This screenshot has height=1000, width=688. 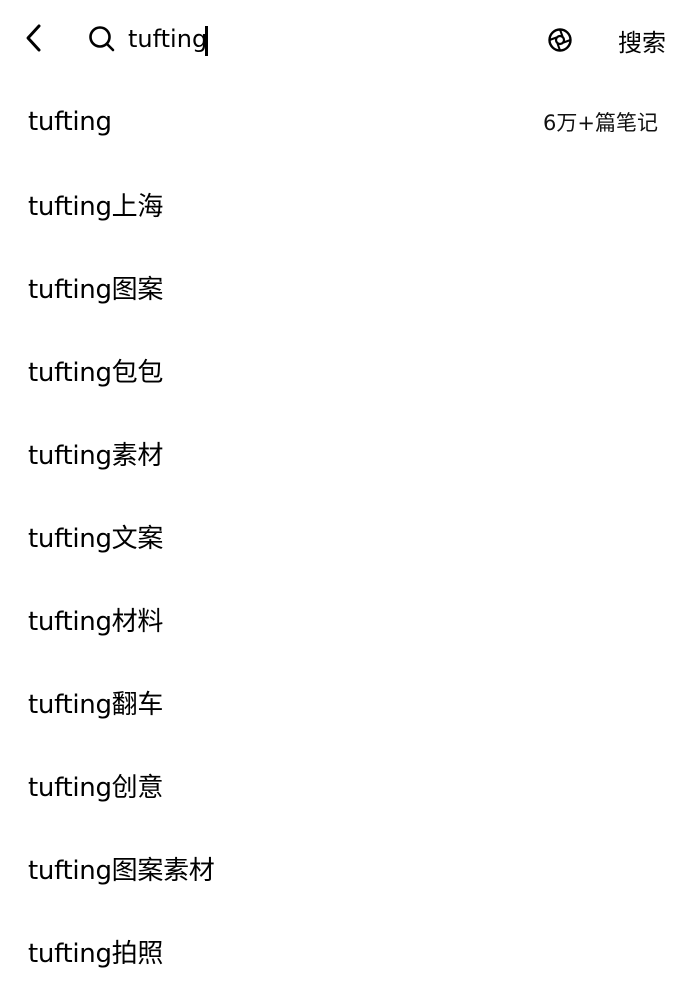 What do you see at coordinates (96, 622) in the screenshot?
I see `suggestion-text: tufting材料` at bounding box center [96, 622].